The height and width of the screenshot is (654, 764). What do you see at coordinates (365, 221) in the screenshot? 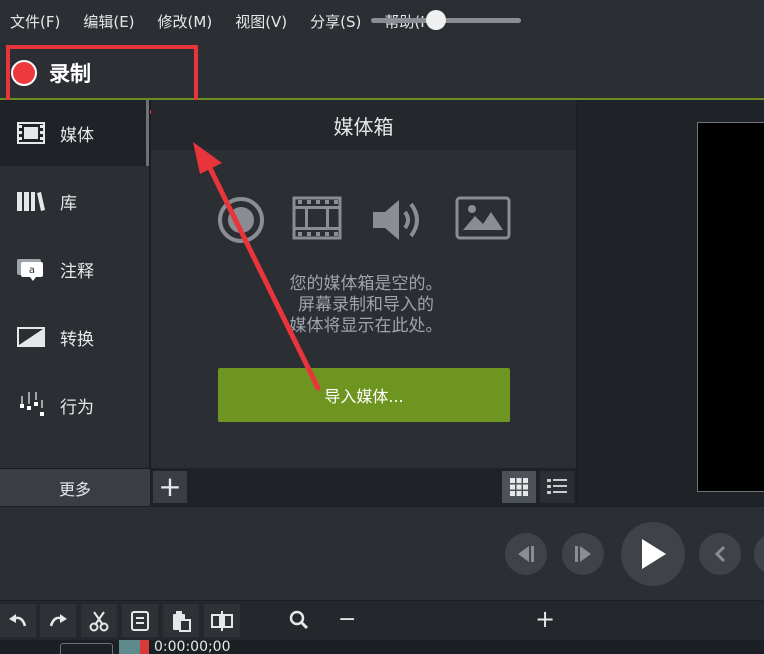
I see `media-type-icons` at bounding box center [365, 221].